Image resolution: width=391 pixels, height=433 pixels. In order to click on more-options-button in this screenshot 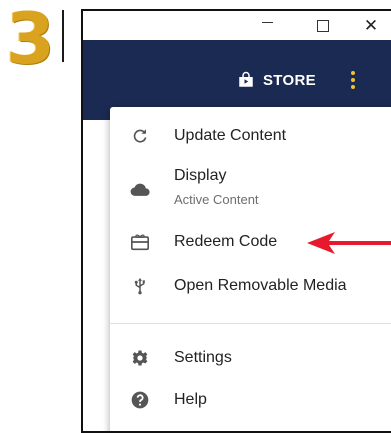, I will do `click(353, 80)`.